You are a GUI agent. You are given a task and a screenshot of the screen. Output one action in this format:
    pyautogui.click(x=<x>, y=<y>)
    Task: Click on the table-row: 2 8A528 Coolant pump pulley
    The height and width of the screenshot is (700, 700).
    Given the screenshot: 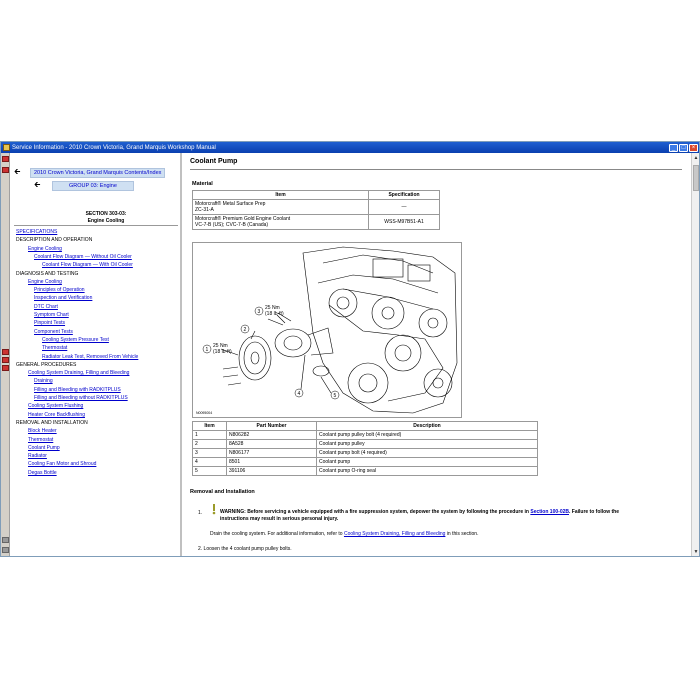 What is the action you would take?
    pyautogui.click(x=365, y=444)
    